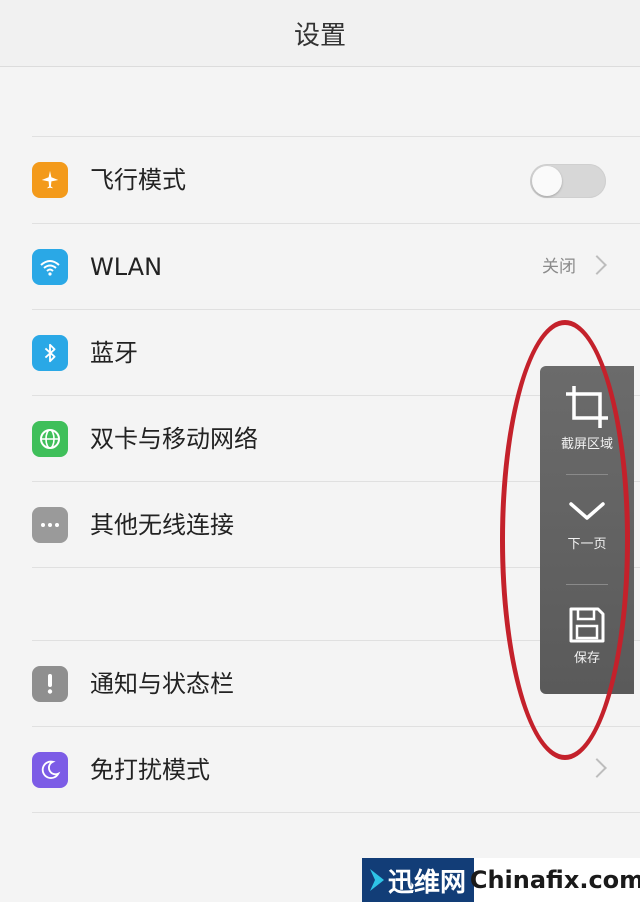  What do you see at coordinates (50, 525) in the screenshot?
I see `more-icon` at bounding box center [50, 525].